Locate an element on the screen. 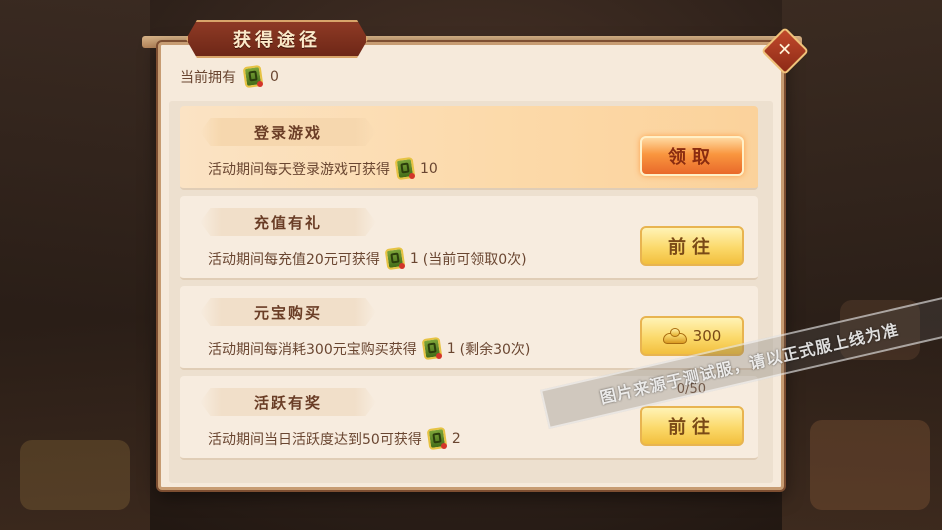  task-desc-text: 活动期间当日活跃度达到50可获得 is located at coordinates (315, 440).